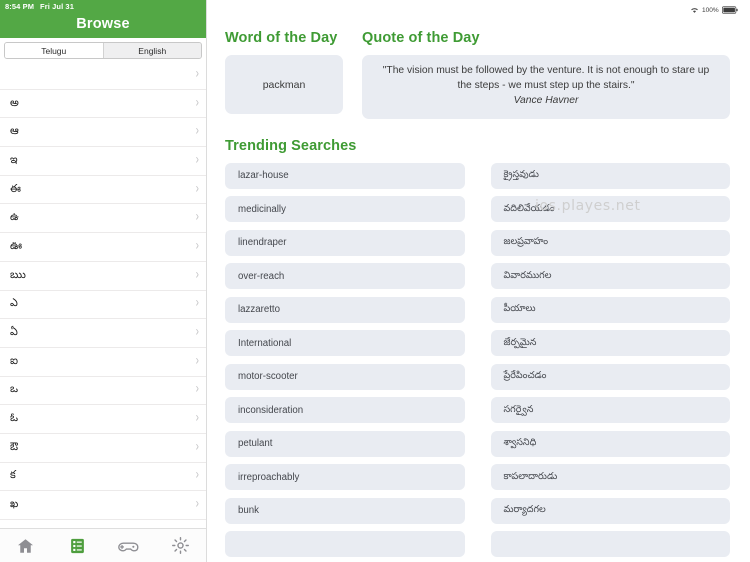 The height and width of the screenshot is (562, 750). Describe the element at coordinates (345, 510) in the screenshot. I see `trending-item: bunk` at that location.